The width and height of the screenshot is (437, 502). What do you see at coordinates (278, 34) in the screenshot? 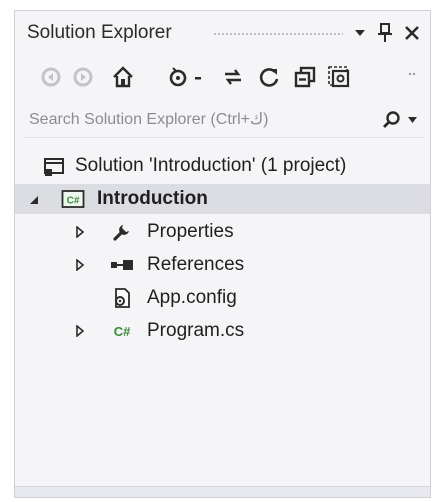
I see `drag-grip` at bounding box center [278, 34].